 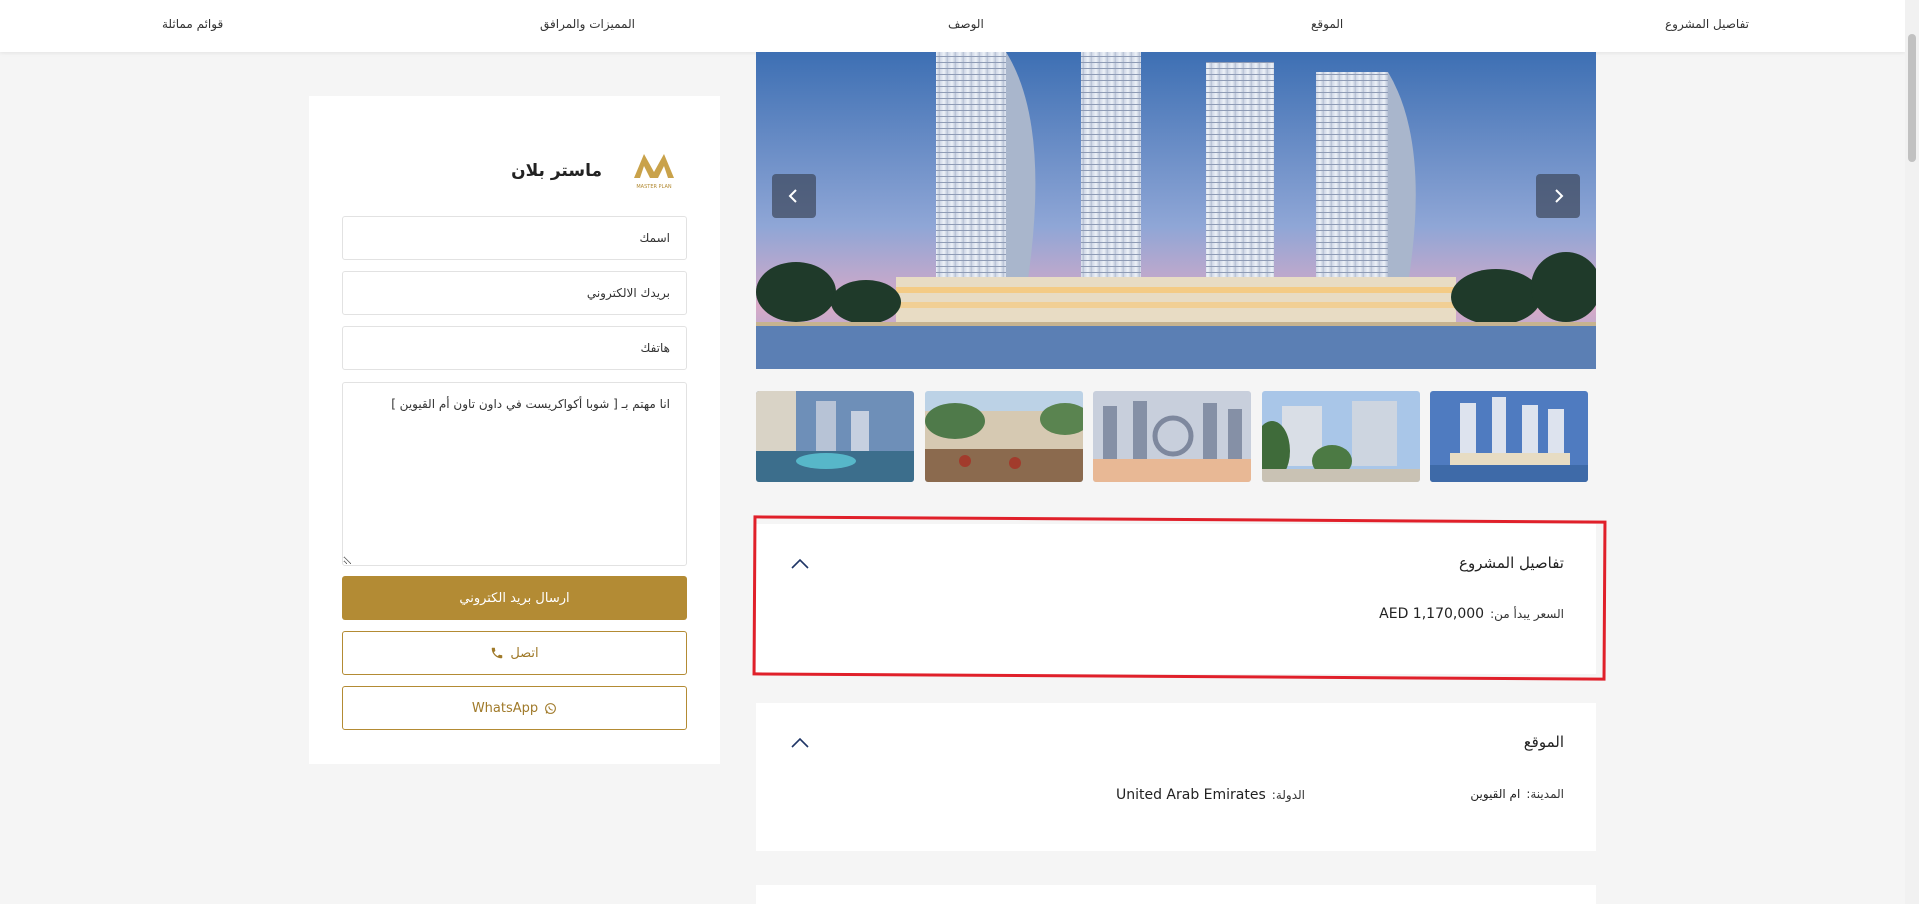 I want to click on chevron-left-icon, so click(x=792, y=196).